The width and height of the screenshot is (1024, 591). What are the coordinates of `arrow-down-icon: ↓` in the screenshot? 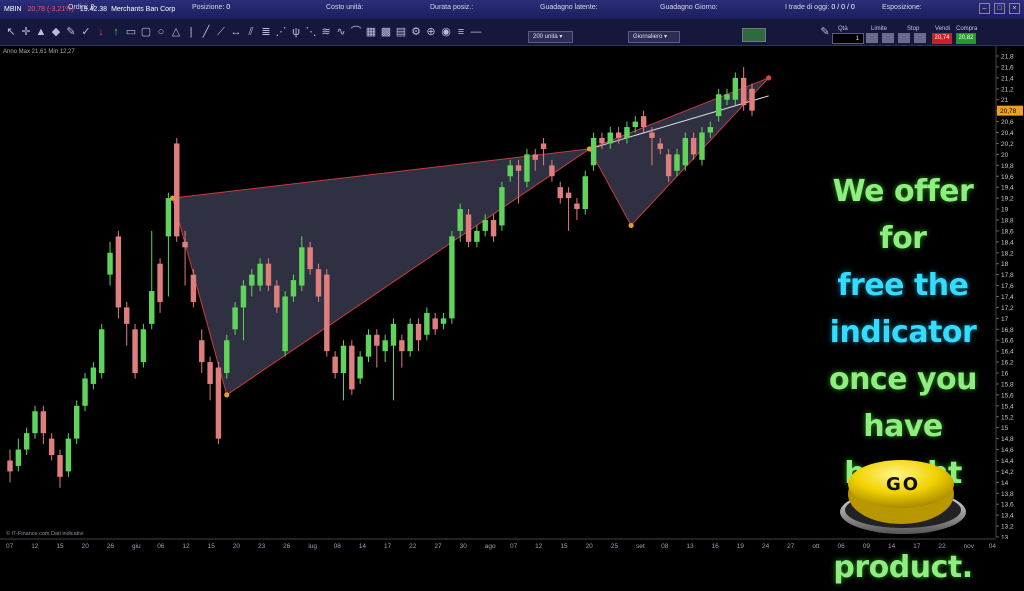 It's located at (101, 32).